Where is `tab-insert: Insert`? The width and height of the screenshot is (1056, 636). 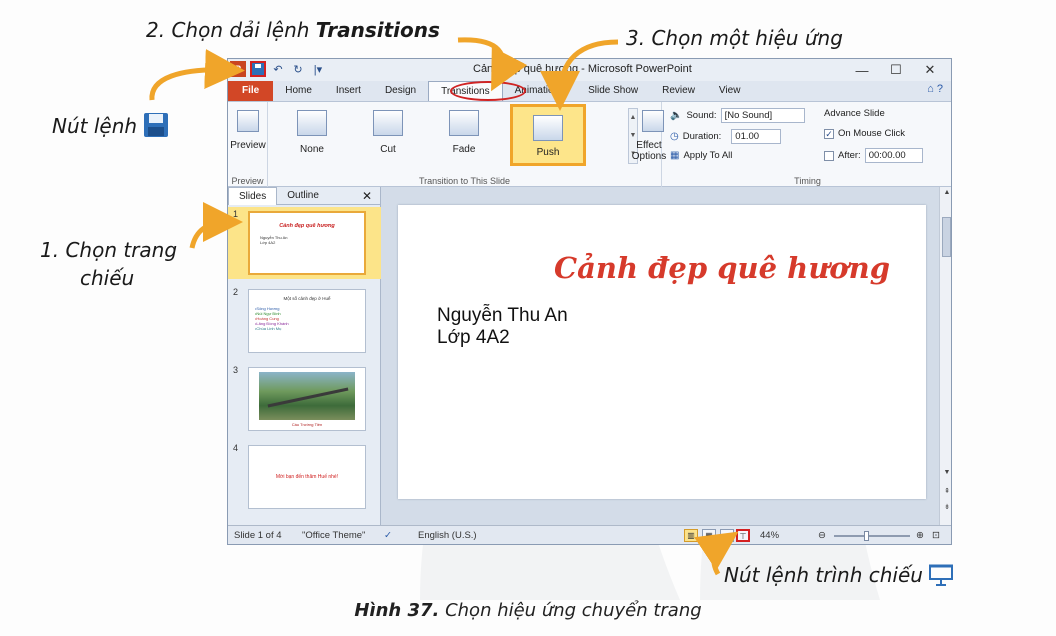
tab-insert: Insert is located at coordinates (348, 91).